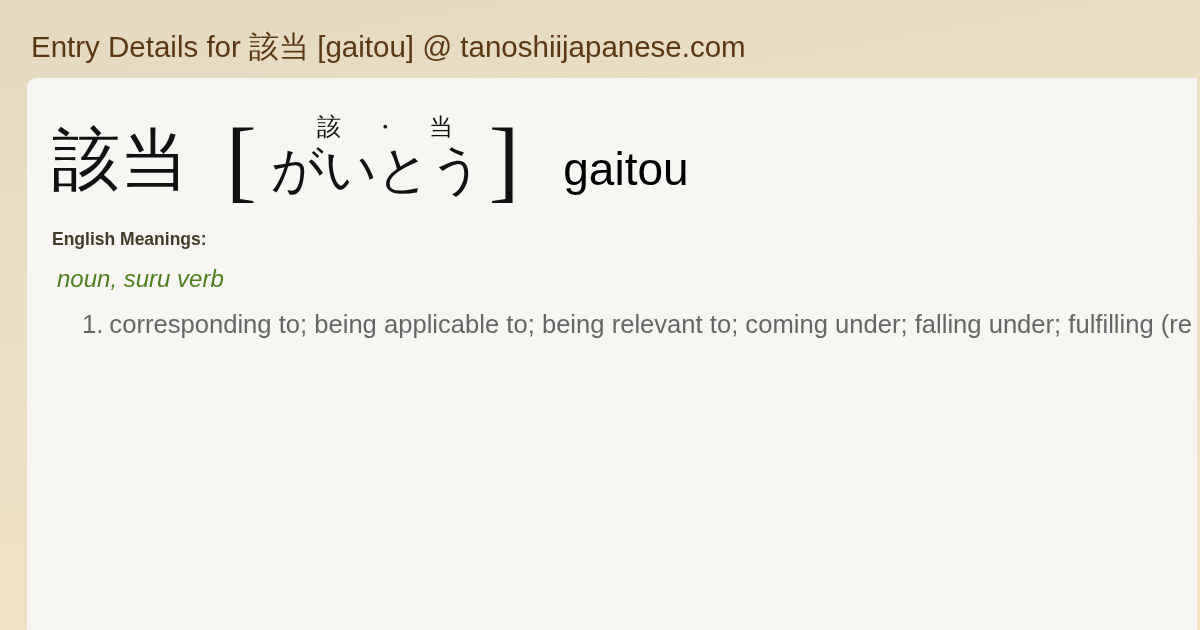 The width and height of the screenshot is (1200, 630). What do you see at coordinates (93, 324) in the screenshot?
I see `meaning-number: 1.` at bounding box center [93, 324].